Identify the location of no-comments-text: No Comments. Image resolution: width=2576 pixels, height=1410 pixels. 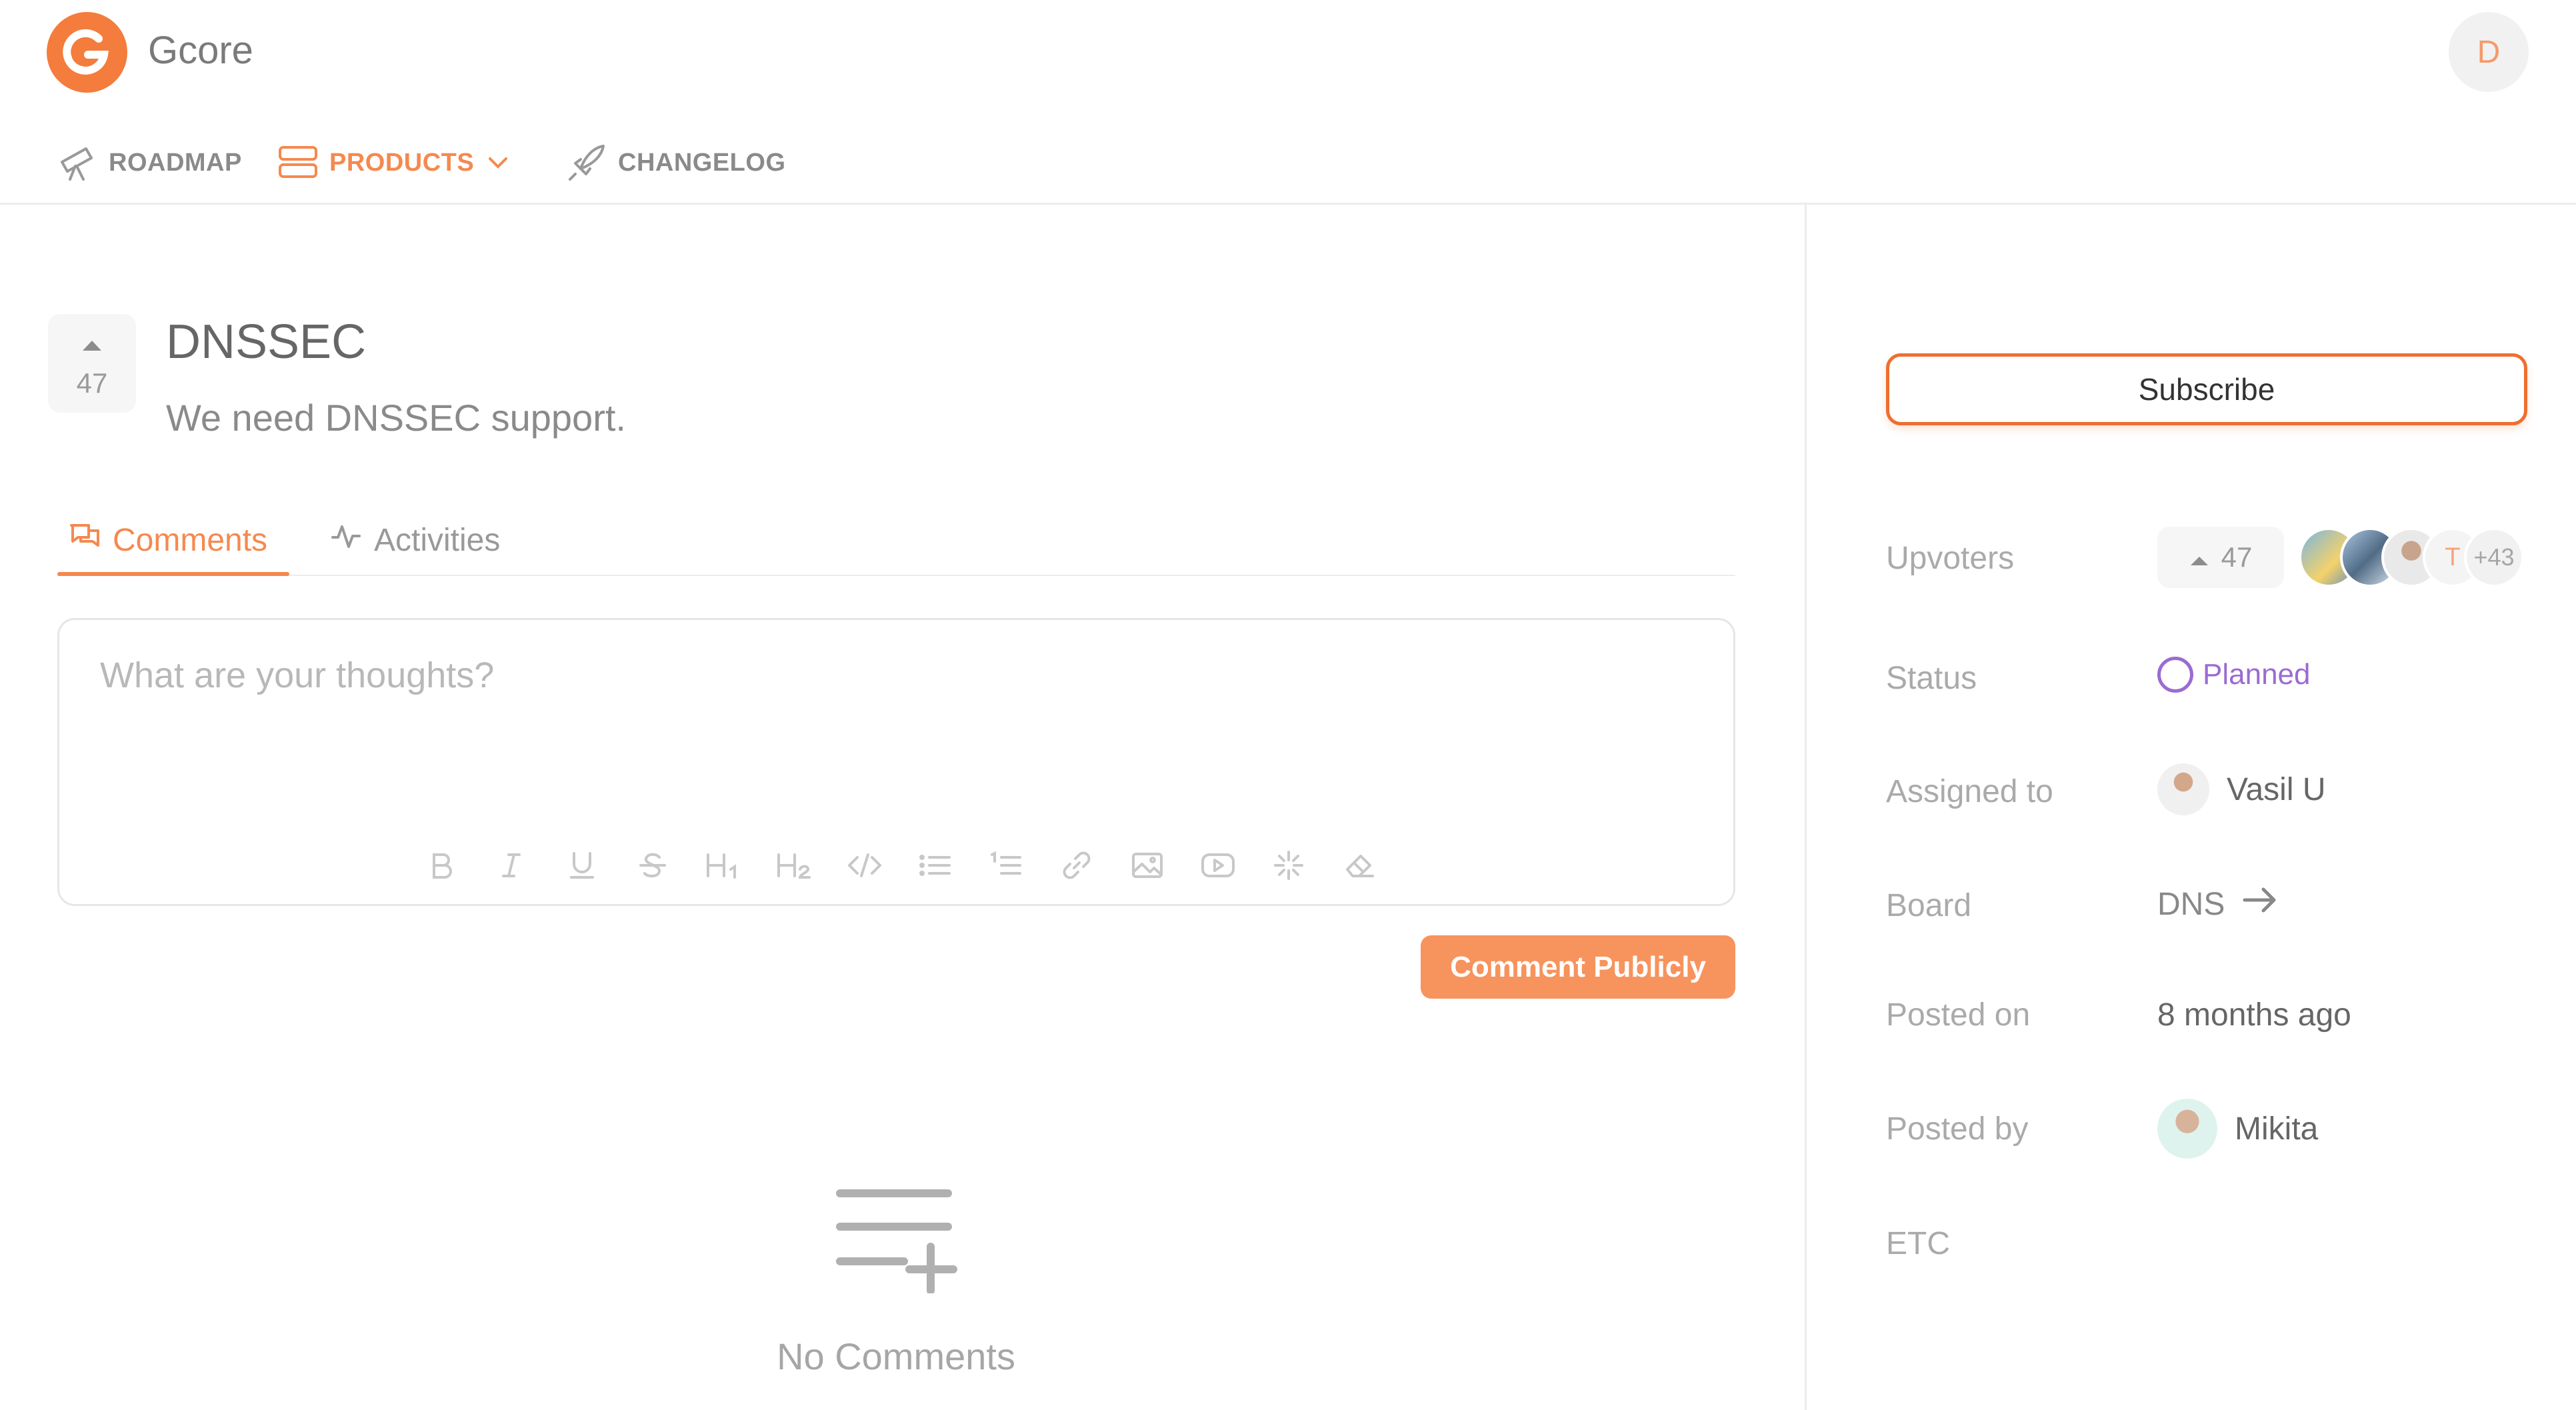
(896, 1356).